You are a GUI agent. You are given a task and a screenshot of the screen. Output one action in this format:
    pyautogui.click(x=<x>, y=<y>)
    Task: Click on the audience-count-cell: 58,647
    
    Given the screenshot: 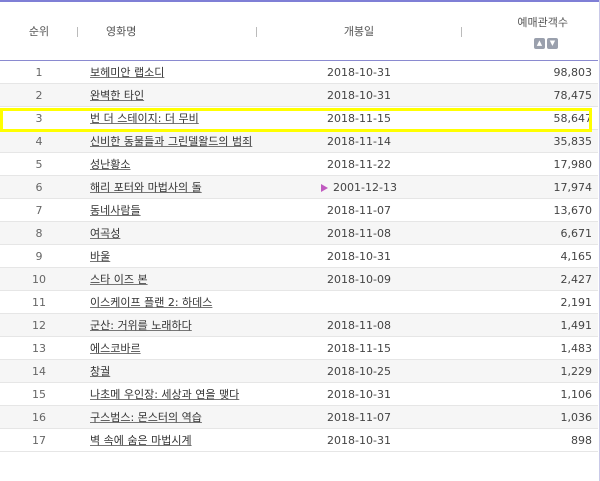 What is the action you would take?
    pyautogui.click(x=530, y=118)
    